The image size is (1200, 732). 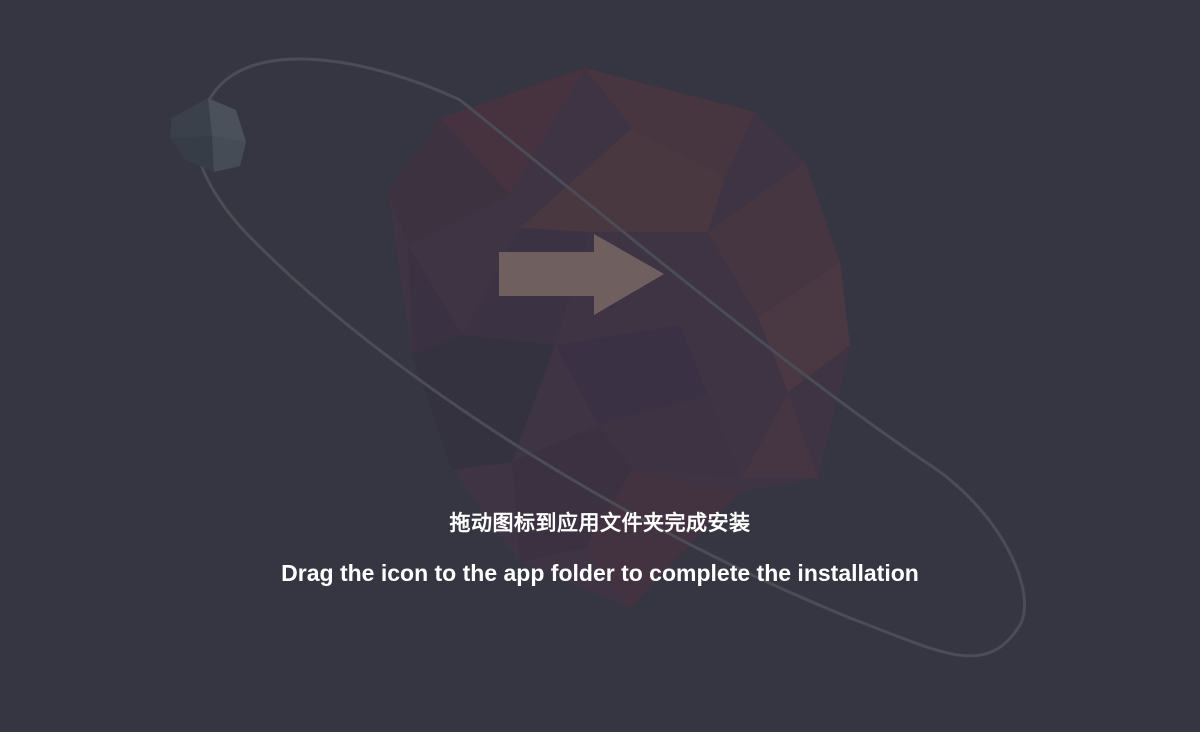 What do you see at coordinates (208, 135) in the screenshot?
I see `moon-graphic` at bounding box center [208, 135].